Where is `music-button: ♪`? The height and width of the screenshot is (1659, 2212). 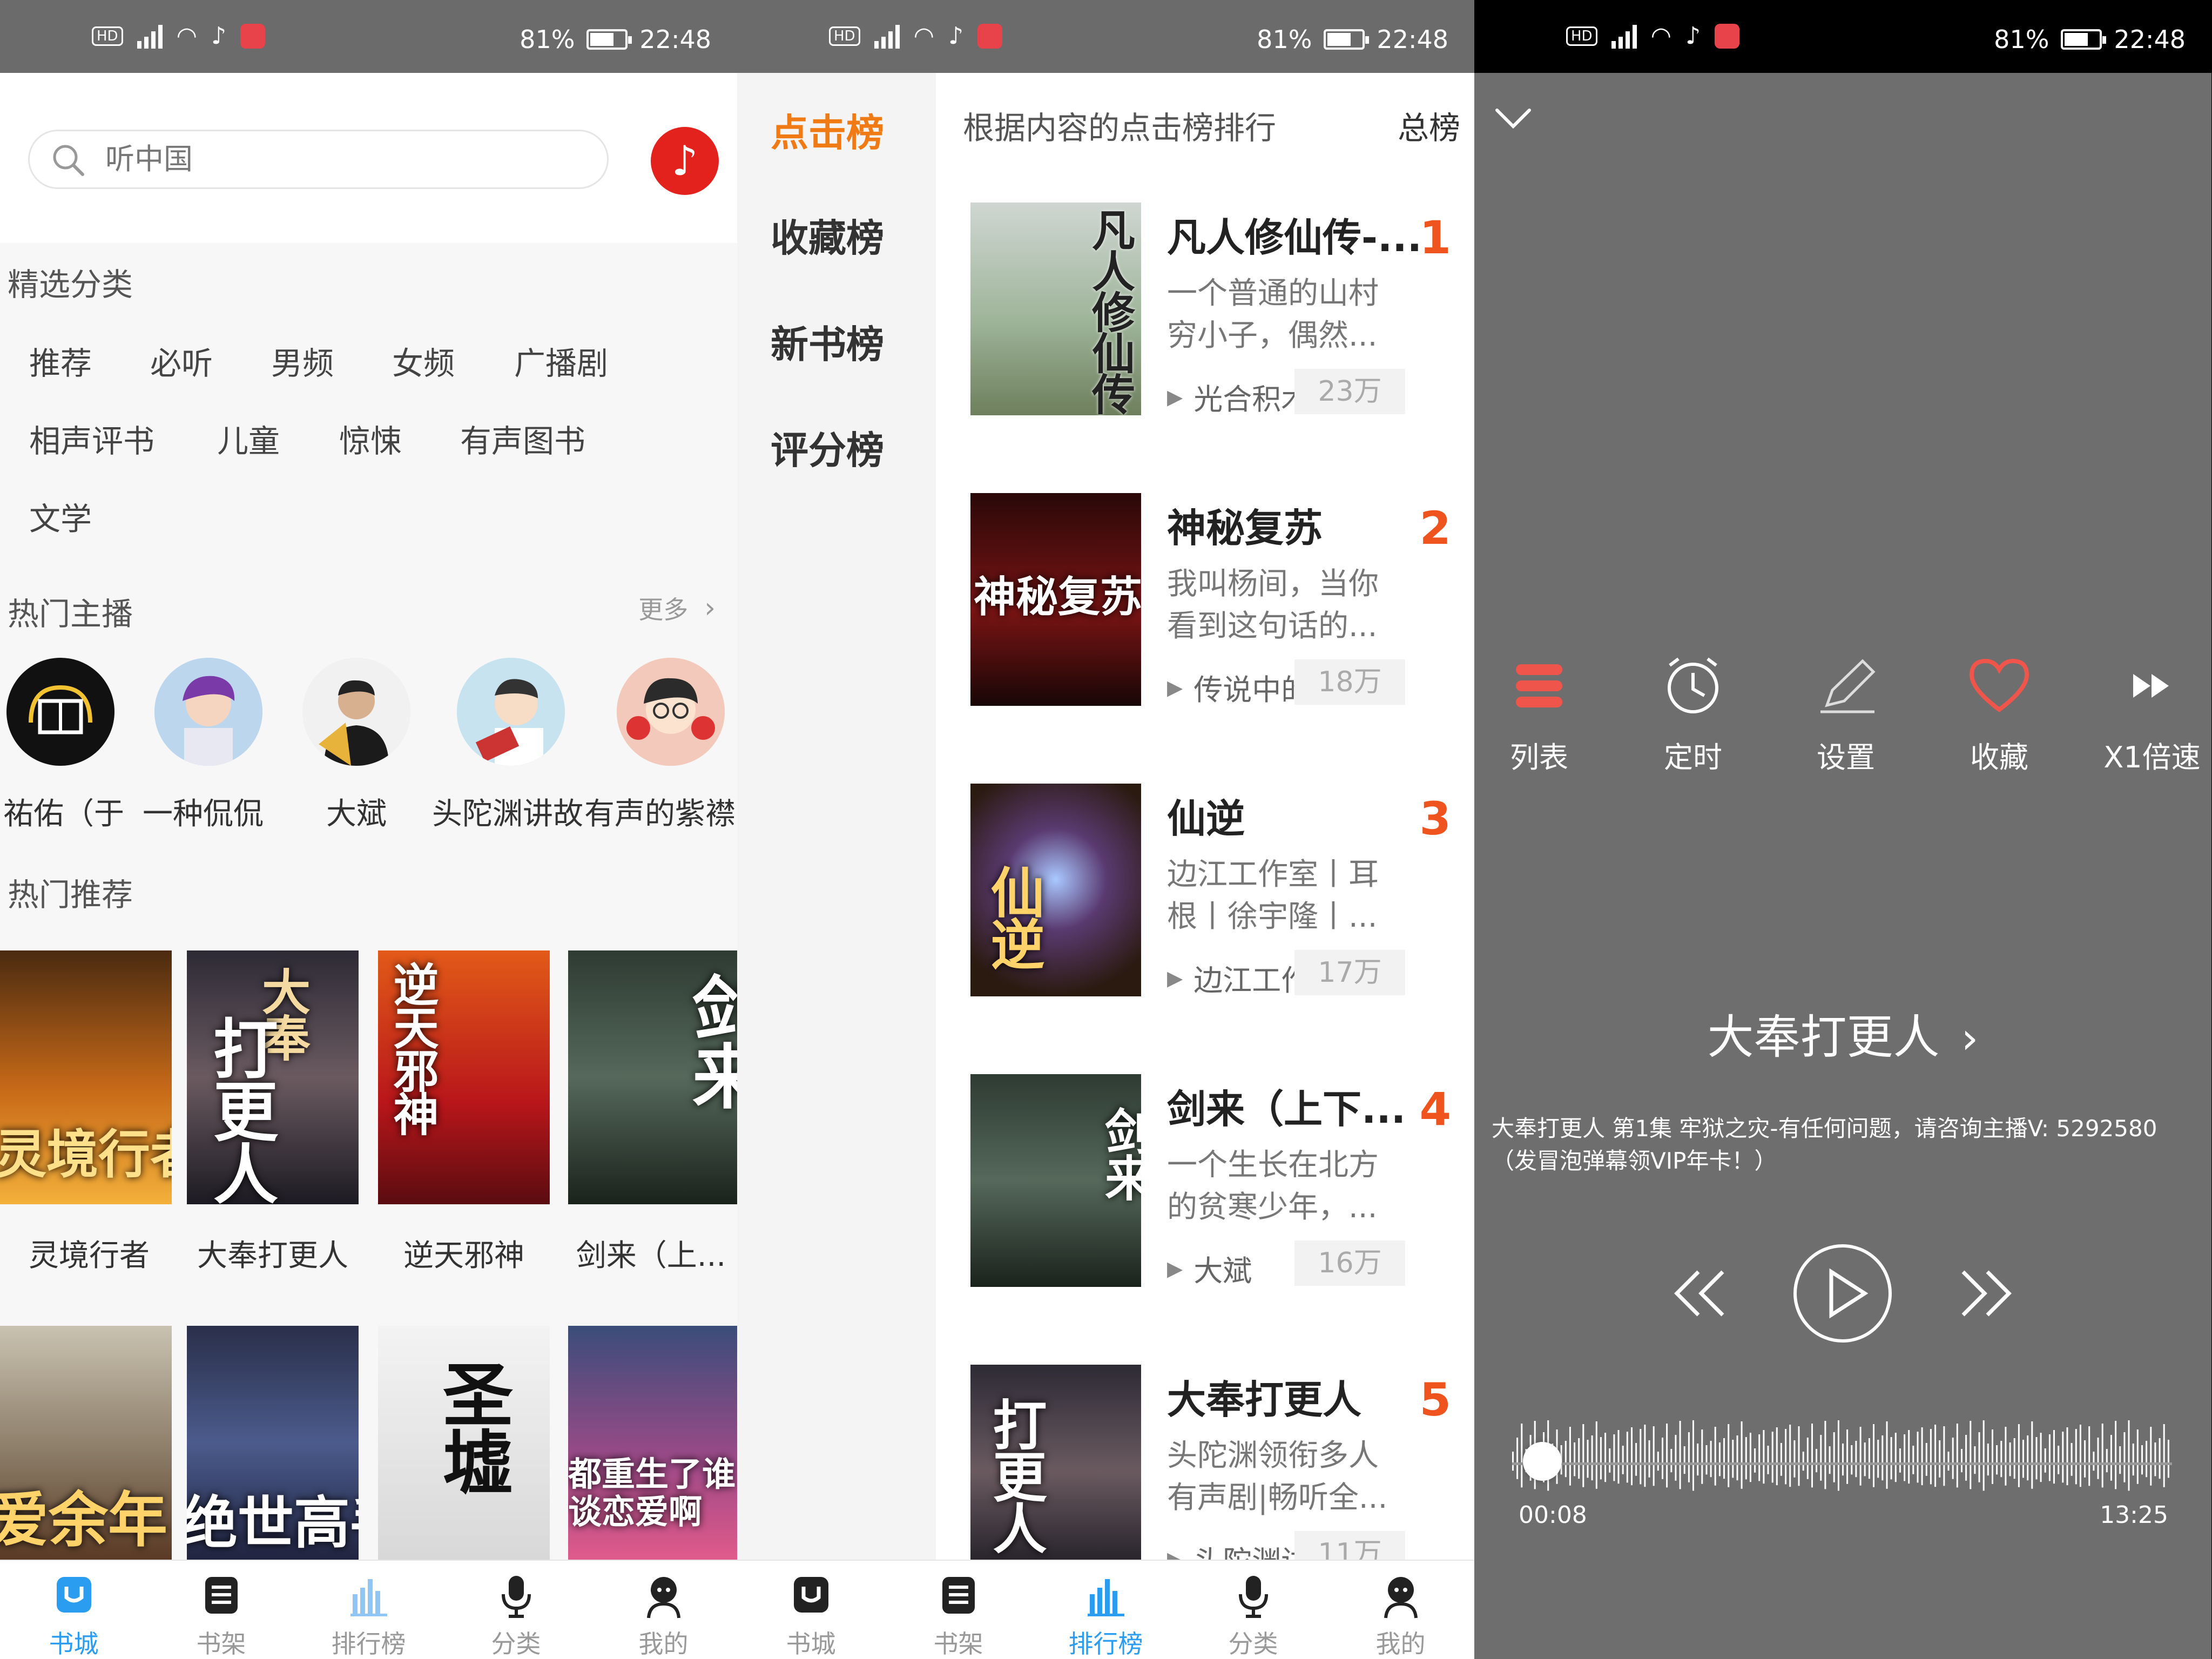
music-button: ♪ is located at coordinates (685, 161).